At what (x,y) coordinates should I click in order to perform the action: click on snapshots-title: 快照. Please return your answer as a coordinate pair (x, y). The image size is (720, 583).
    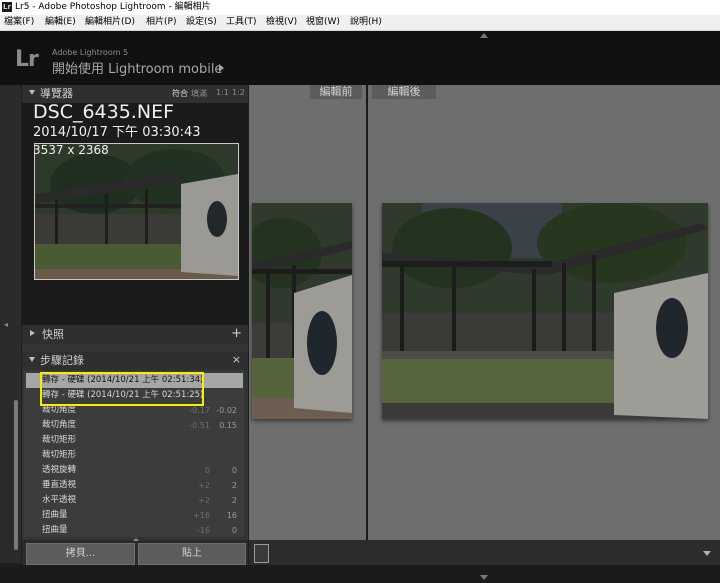
    Looking at the image, I should click on (53, 334).